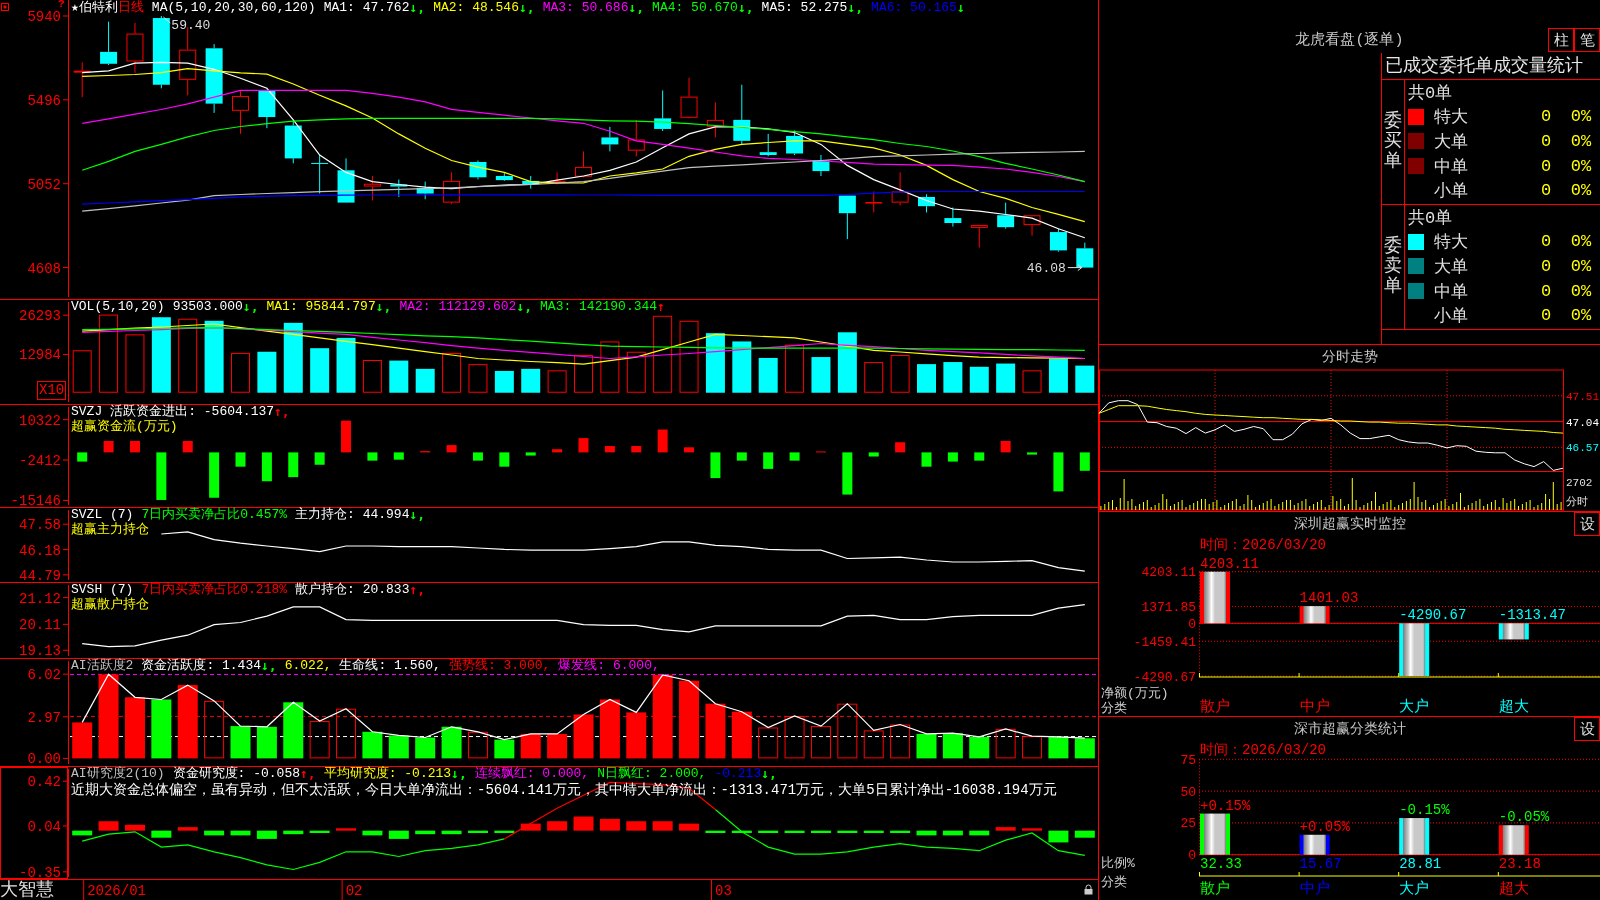 This screenshot has height=900, width=1600. Describe the element at coordinates (1314, 707) in the screenshot. I see `category-label: 中户` at that location.